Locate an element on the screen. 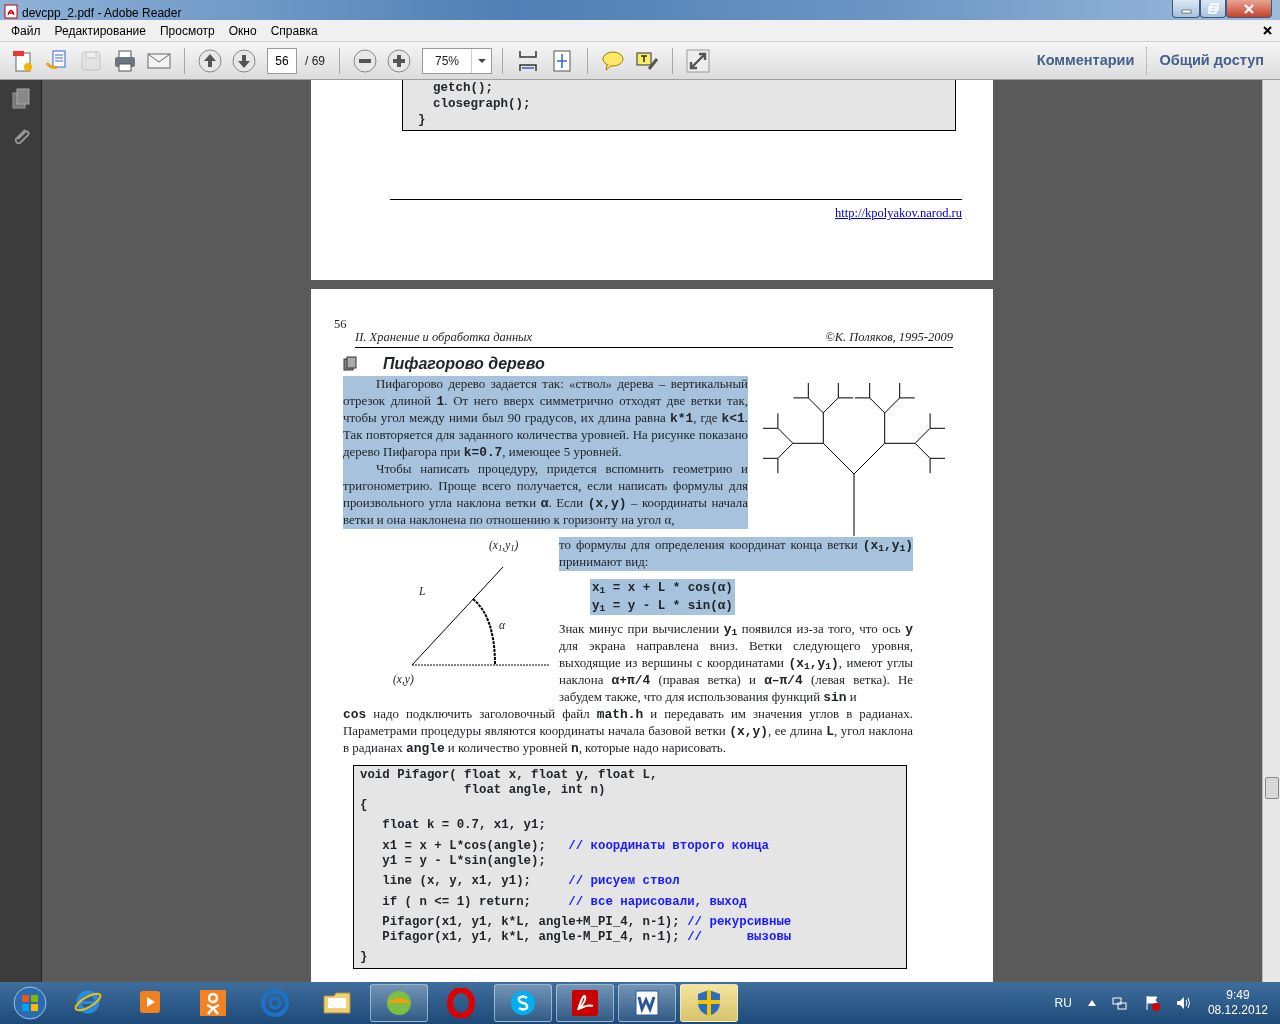 The height and width of the screenshot is (1024, 1280). person-icon is located at coordinates (213, 1003).